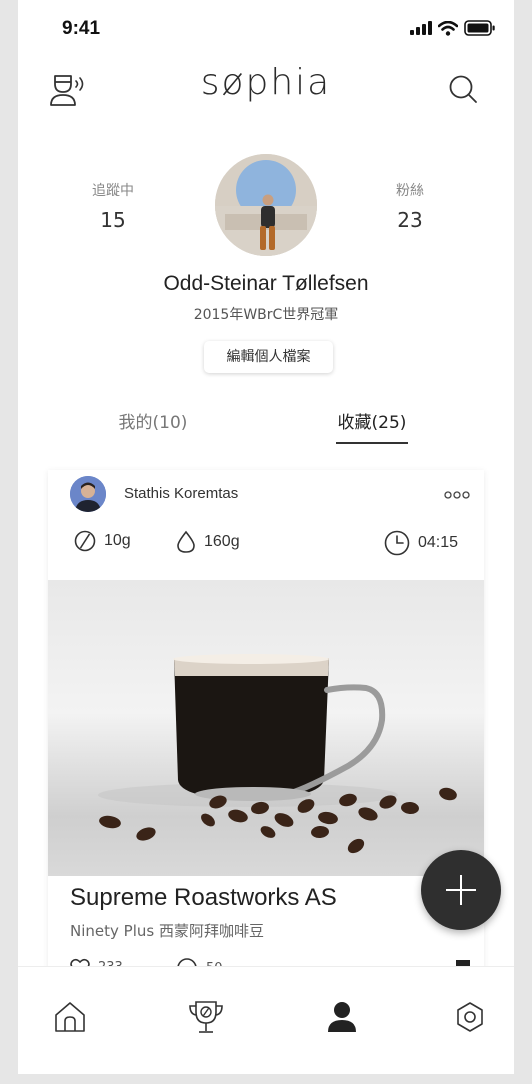  I want to click on app-logo: søphia, so click(266, 82).